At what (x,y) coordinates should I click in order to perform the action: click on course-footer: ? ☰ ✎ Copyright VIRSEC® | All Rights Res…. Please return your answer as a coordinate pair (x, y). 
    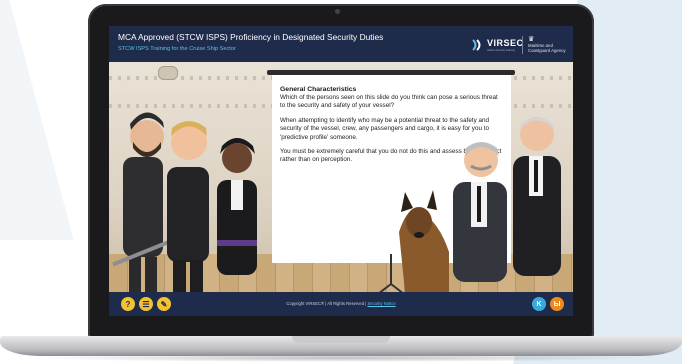
    Looking at the image, I should click on (341, 304).